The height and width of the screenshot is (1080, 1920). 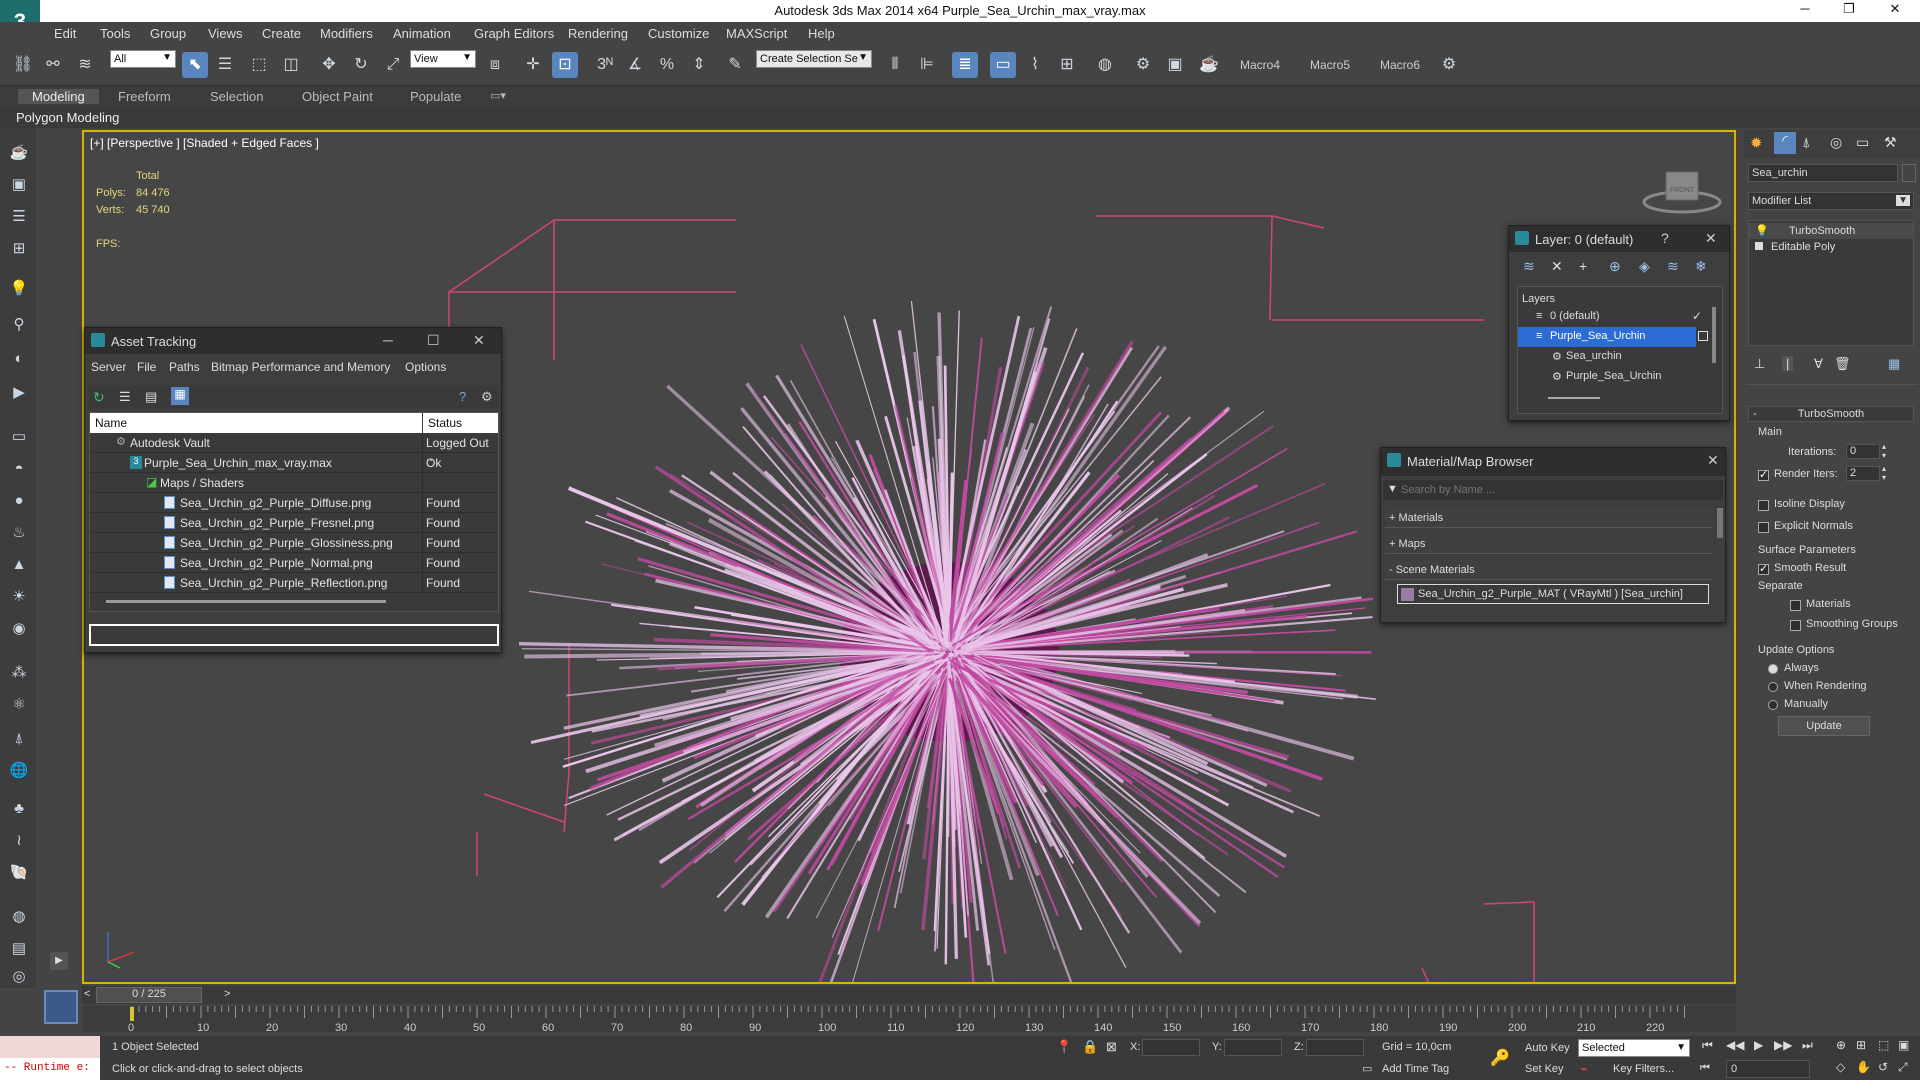 What do you see at coordinates (1400, 65) in the screenshot?
I see `macro6-button: Macro6` at bounding box center [1400, 65].